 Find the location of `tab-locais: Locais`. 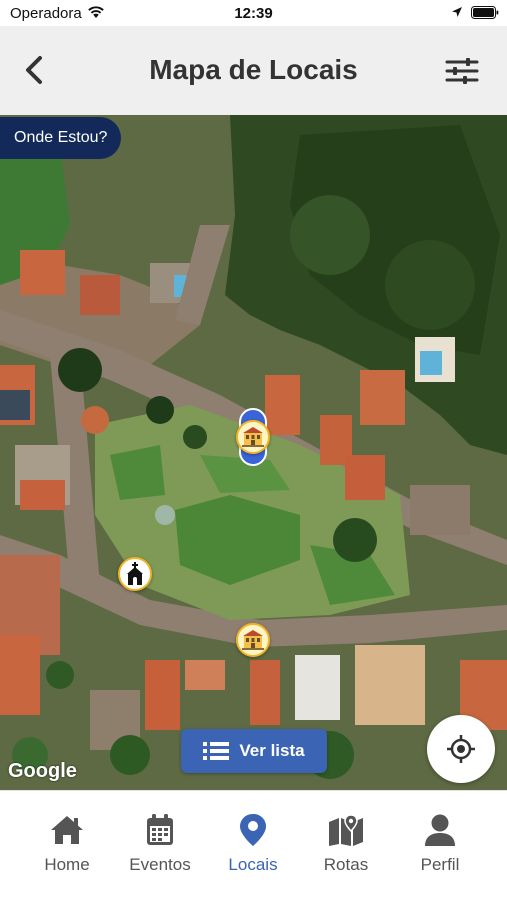

tab-locais: Locais is located at coordinates (253, 844).